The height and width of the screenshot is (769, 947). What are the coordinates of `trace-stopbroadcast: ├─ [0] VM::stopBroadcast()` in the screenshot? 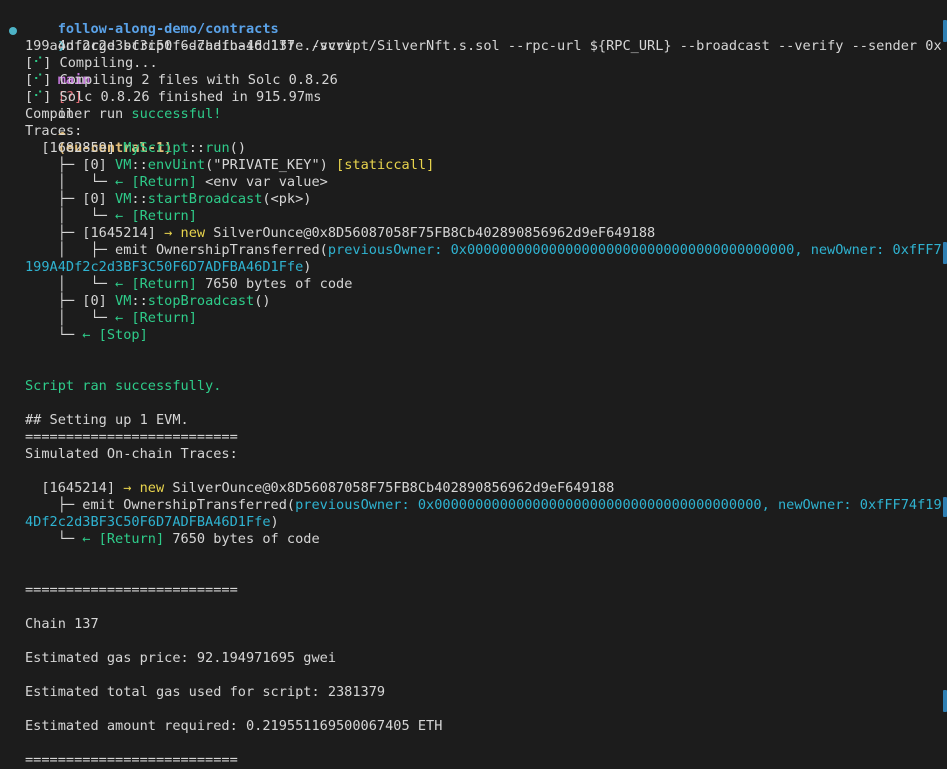 It's located at (148, 301).